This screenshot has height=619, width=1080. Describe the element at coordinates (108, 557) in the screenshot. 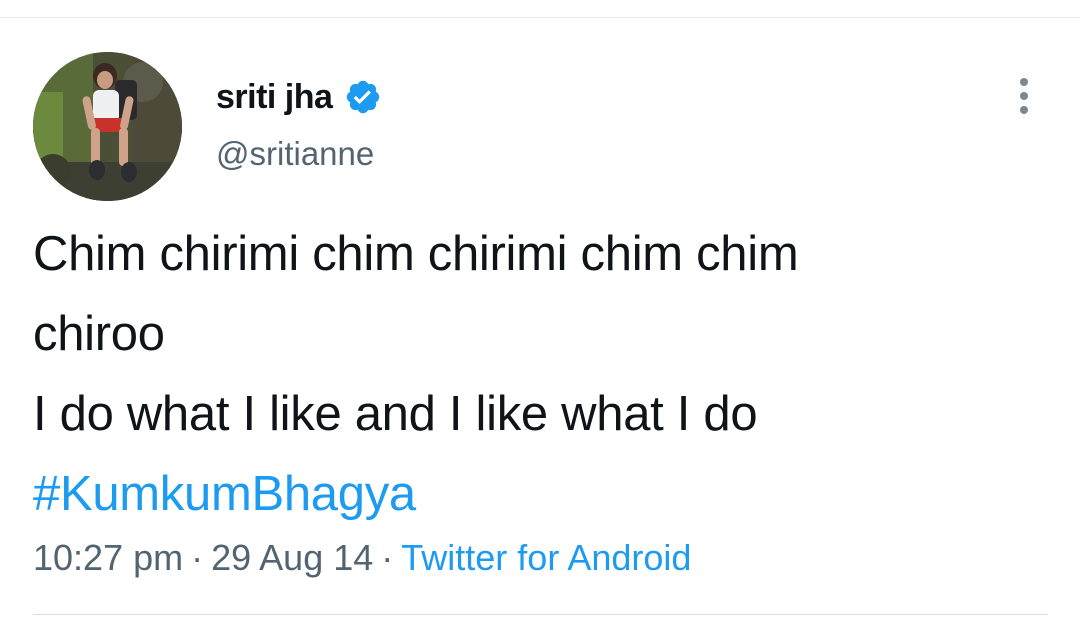

I see `tweet-time: 10:27 pm` at that location.